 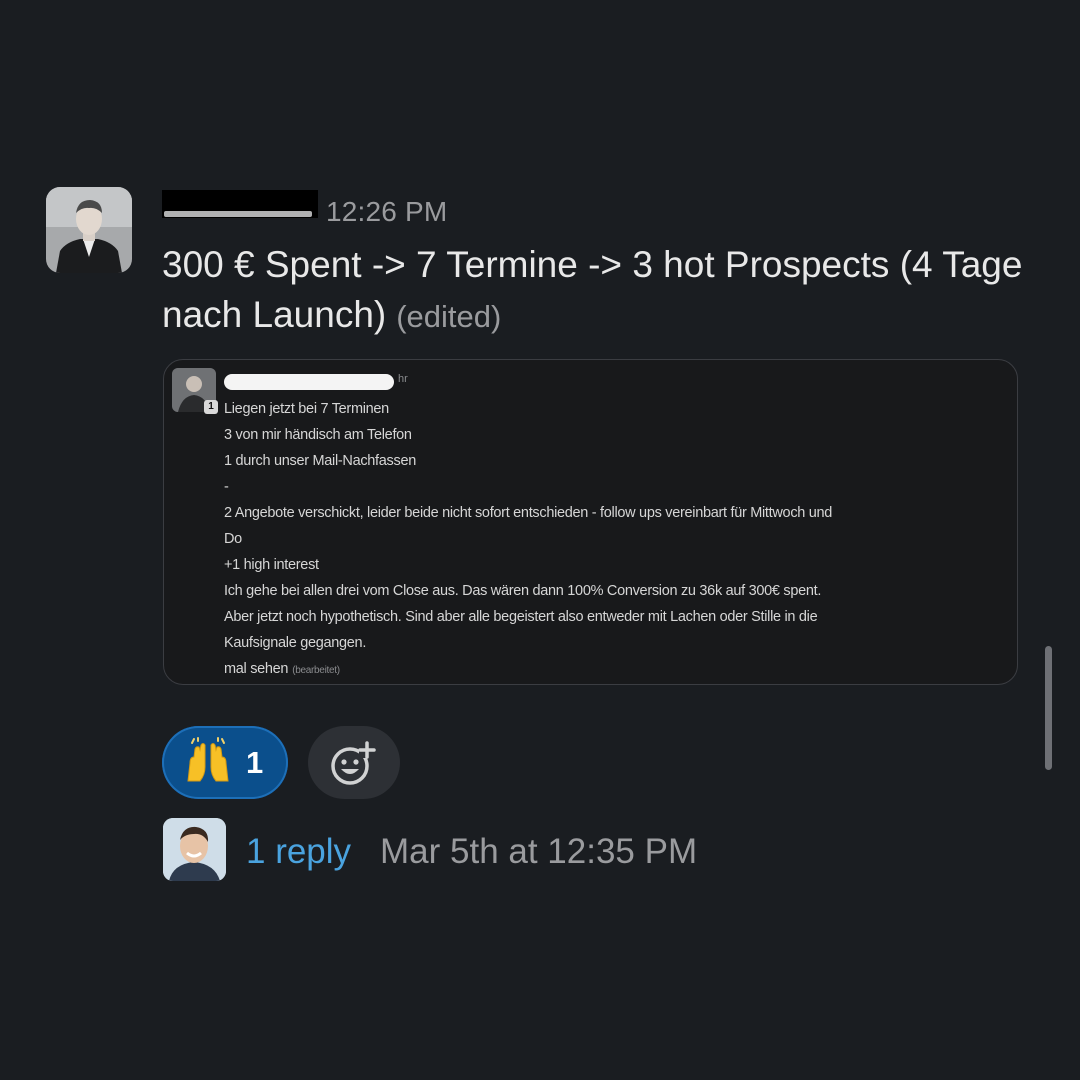 I want to click on add-emoji-icon, so click(x=353, y=762).